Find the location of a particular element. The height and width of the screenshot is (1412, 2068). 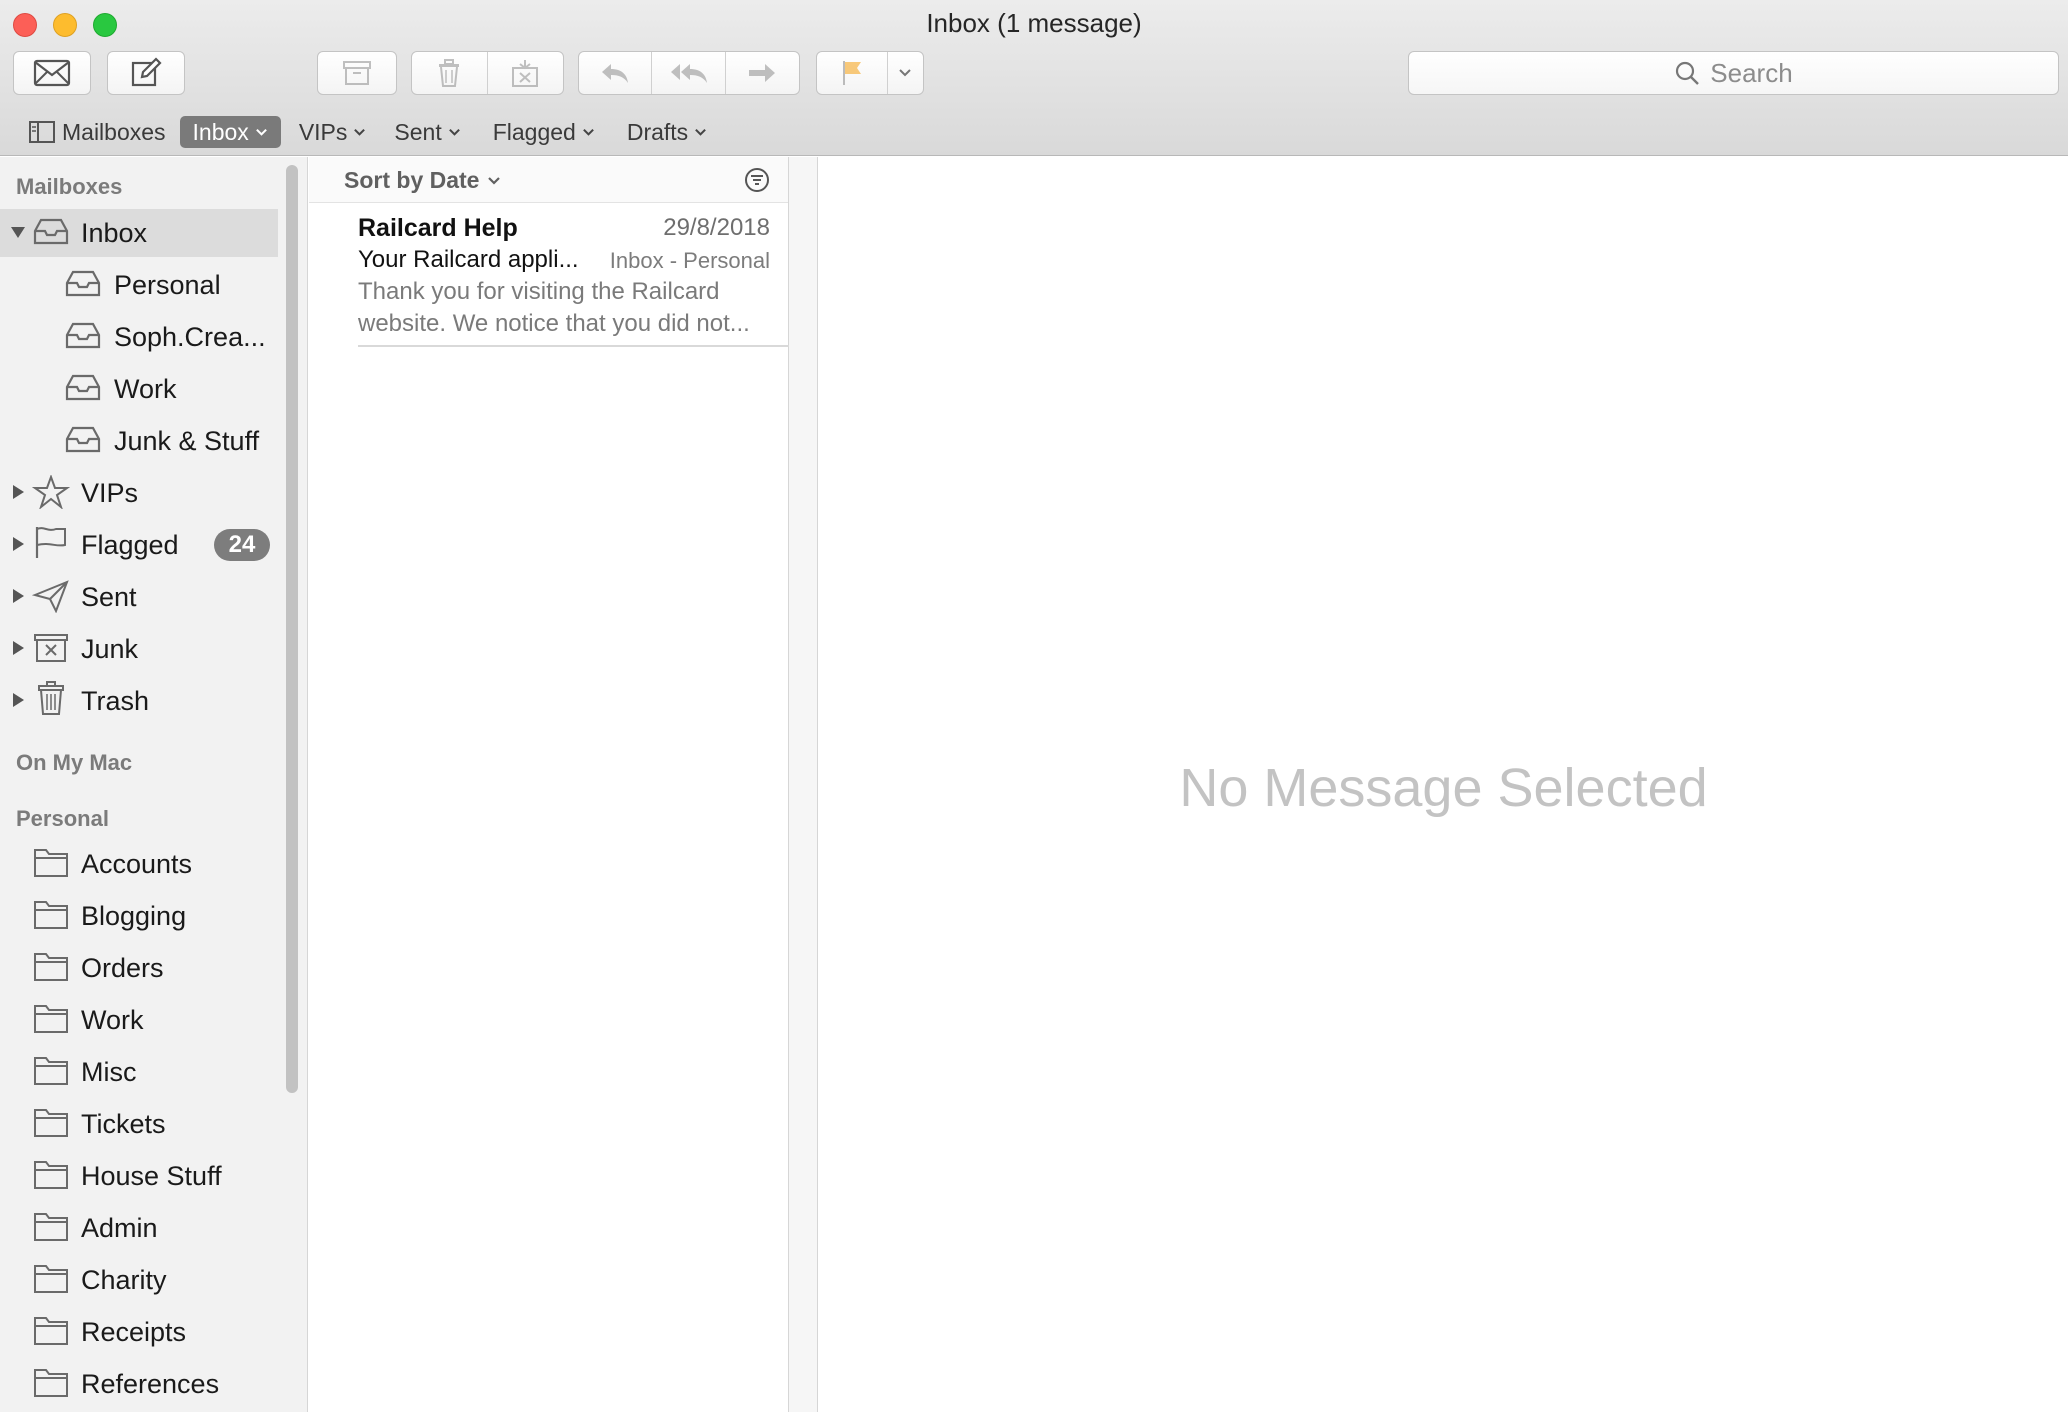

section-on-my-mac: On My Mac is located at coordinates (74, 763).